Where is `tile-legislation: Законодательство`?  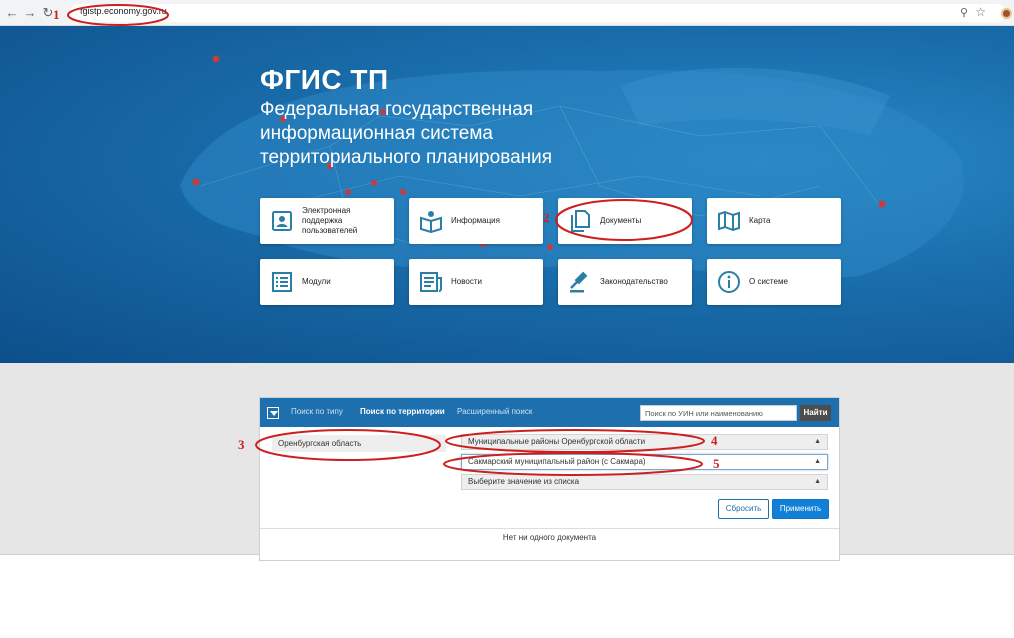 tile-legislation: Законодательство is located at coordinates (625, 282).